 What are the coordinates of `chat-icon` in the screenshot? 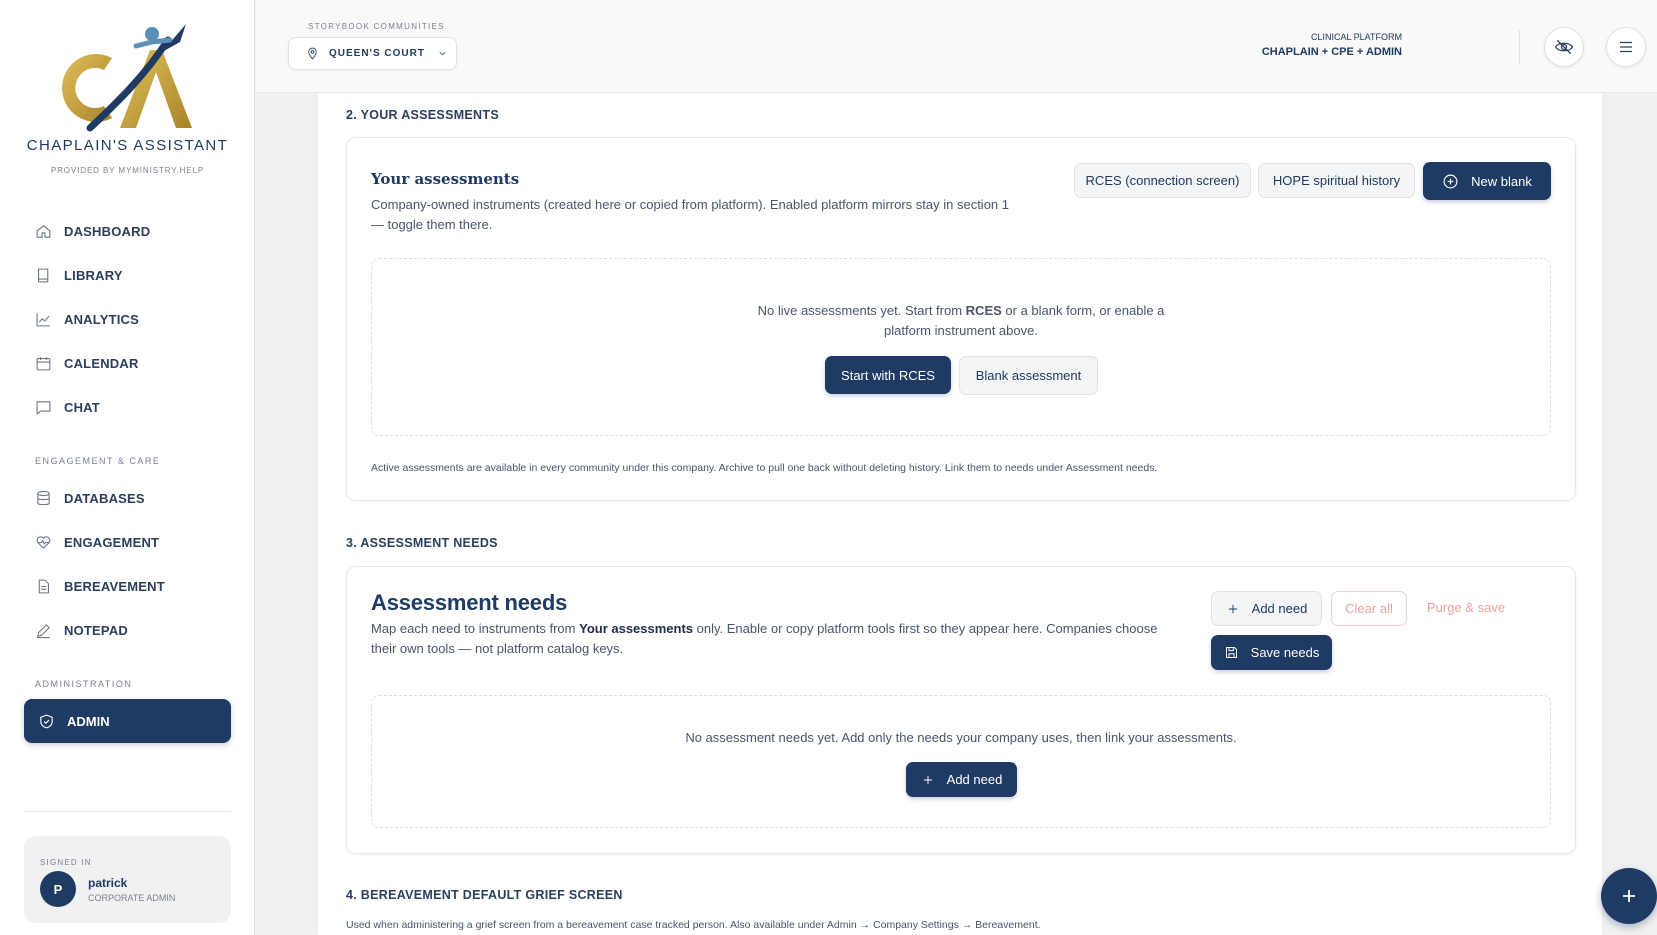 It's located at (43, 407).